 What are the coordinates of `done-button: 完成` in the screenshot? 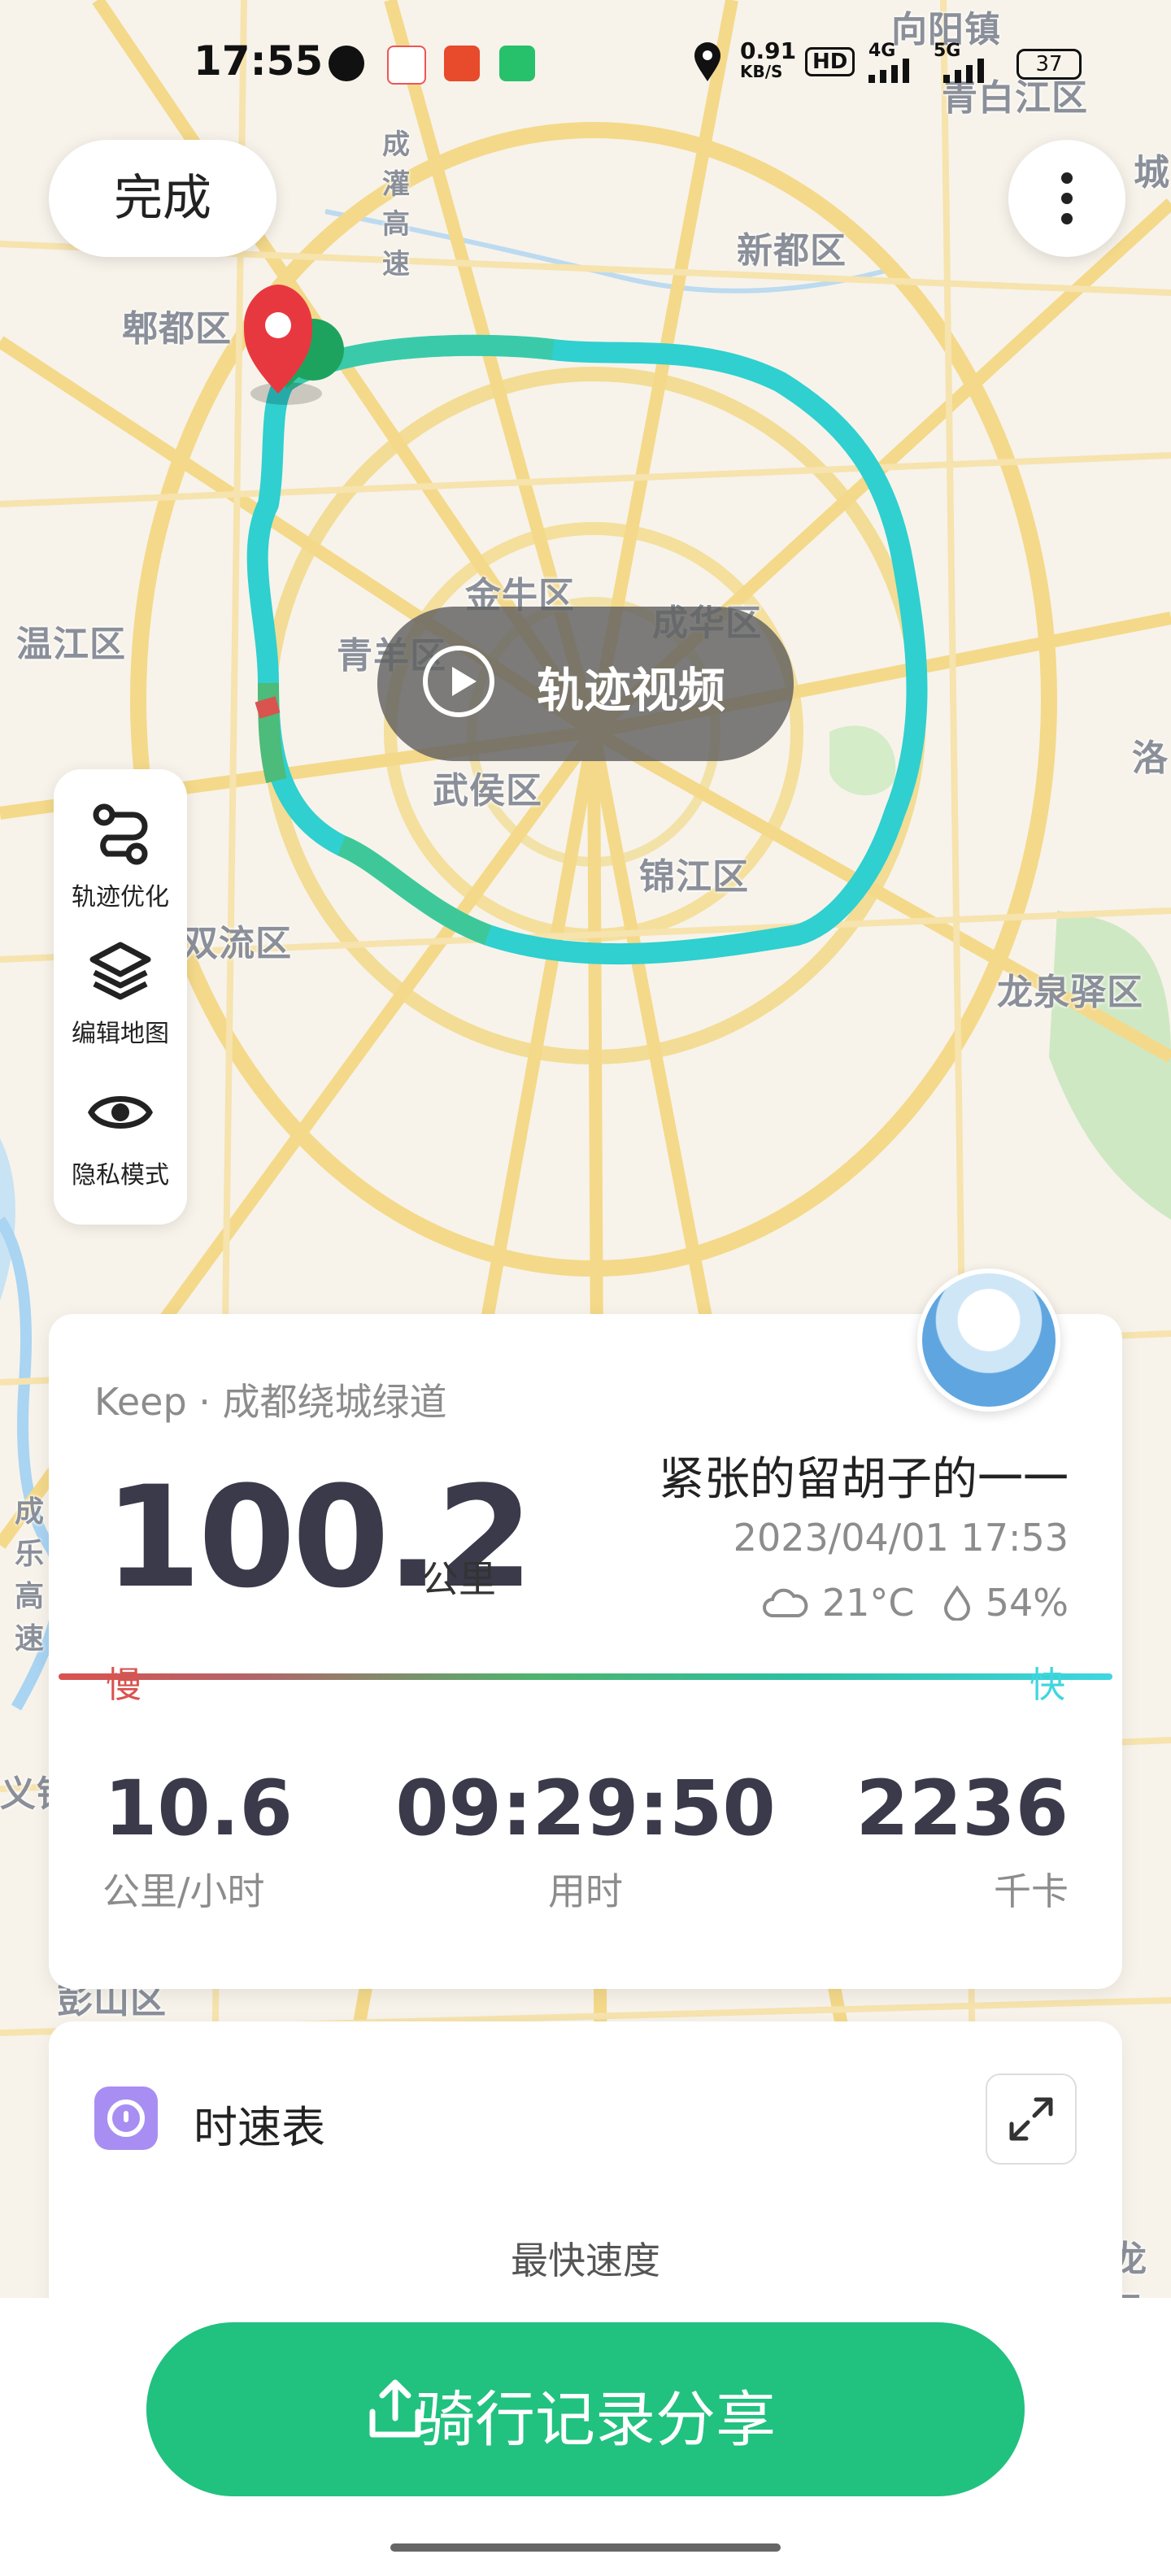 It's located at (163, 199).